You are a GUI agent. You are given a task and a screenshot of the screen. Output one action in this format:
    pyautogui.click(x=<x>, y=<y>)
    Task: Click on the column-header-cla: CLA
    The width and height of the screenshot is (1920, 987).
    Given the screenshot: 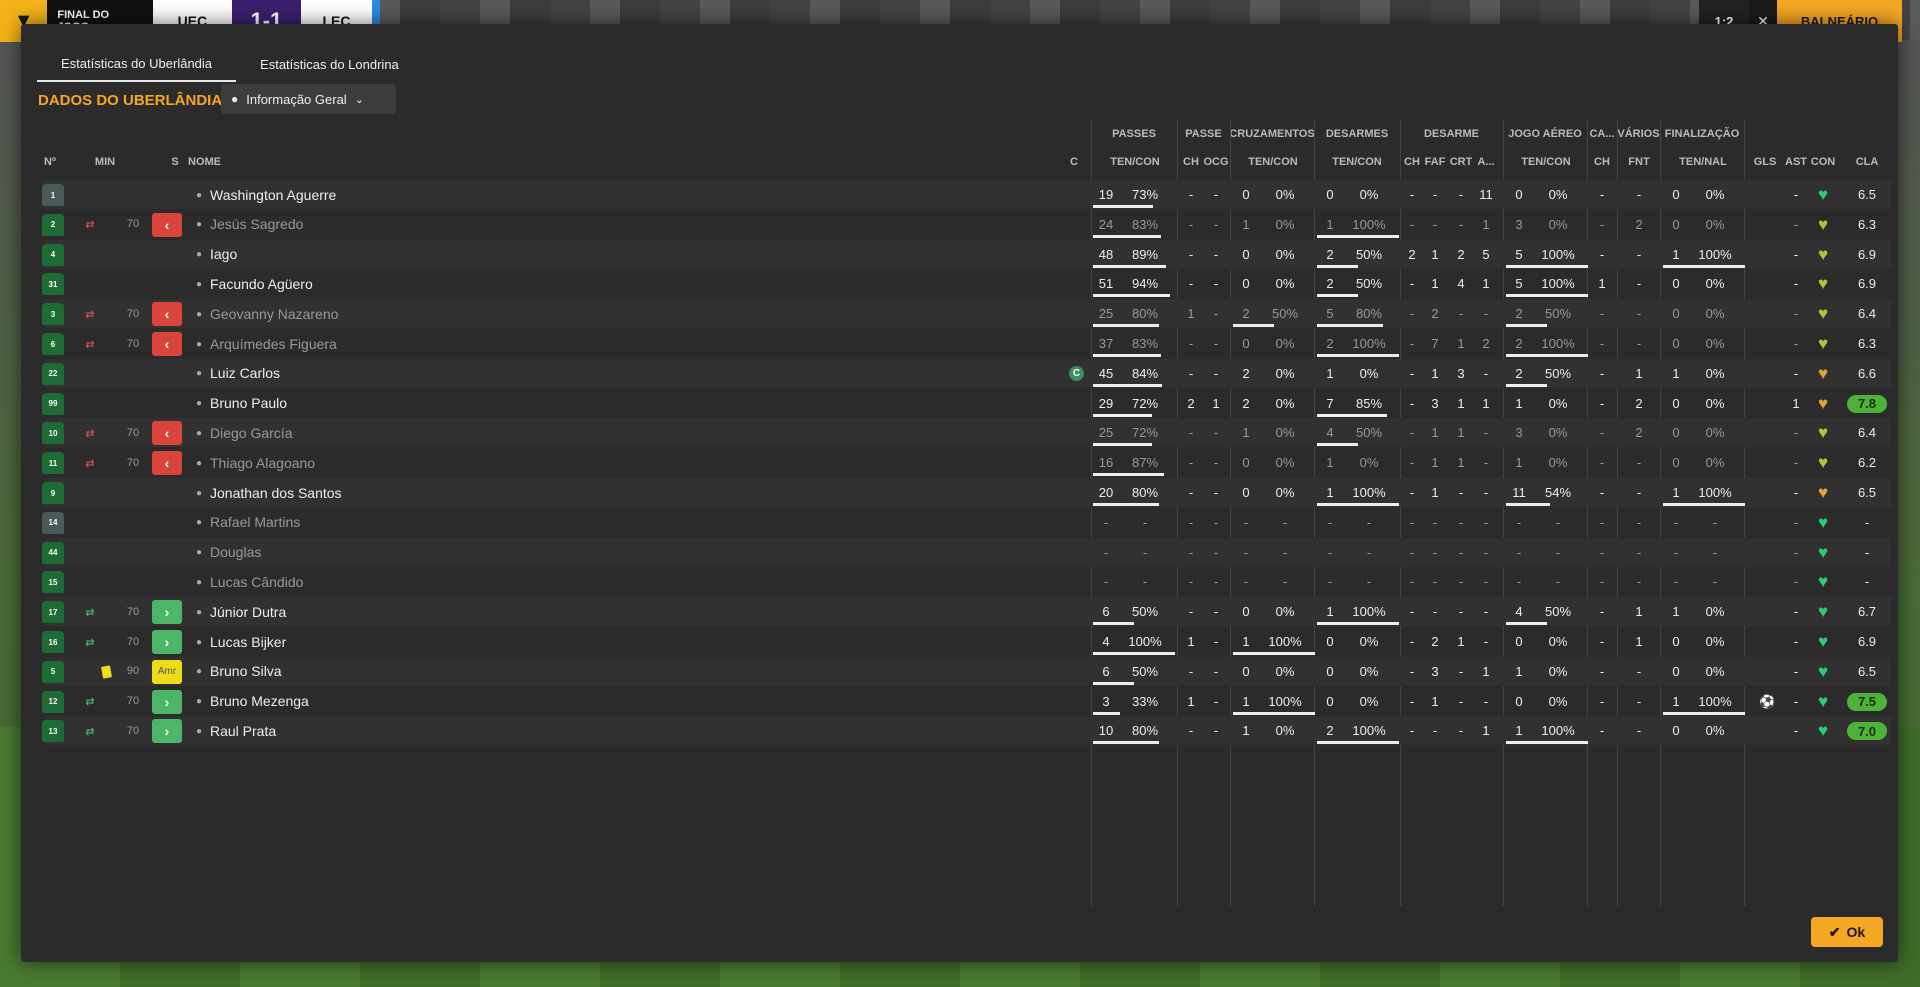 What is the action you would take?
    pyautogui.click(x=1867, y=162)
    